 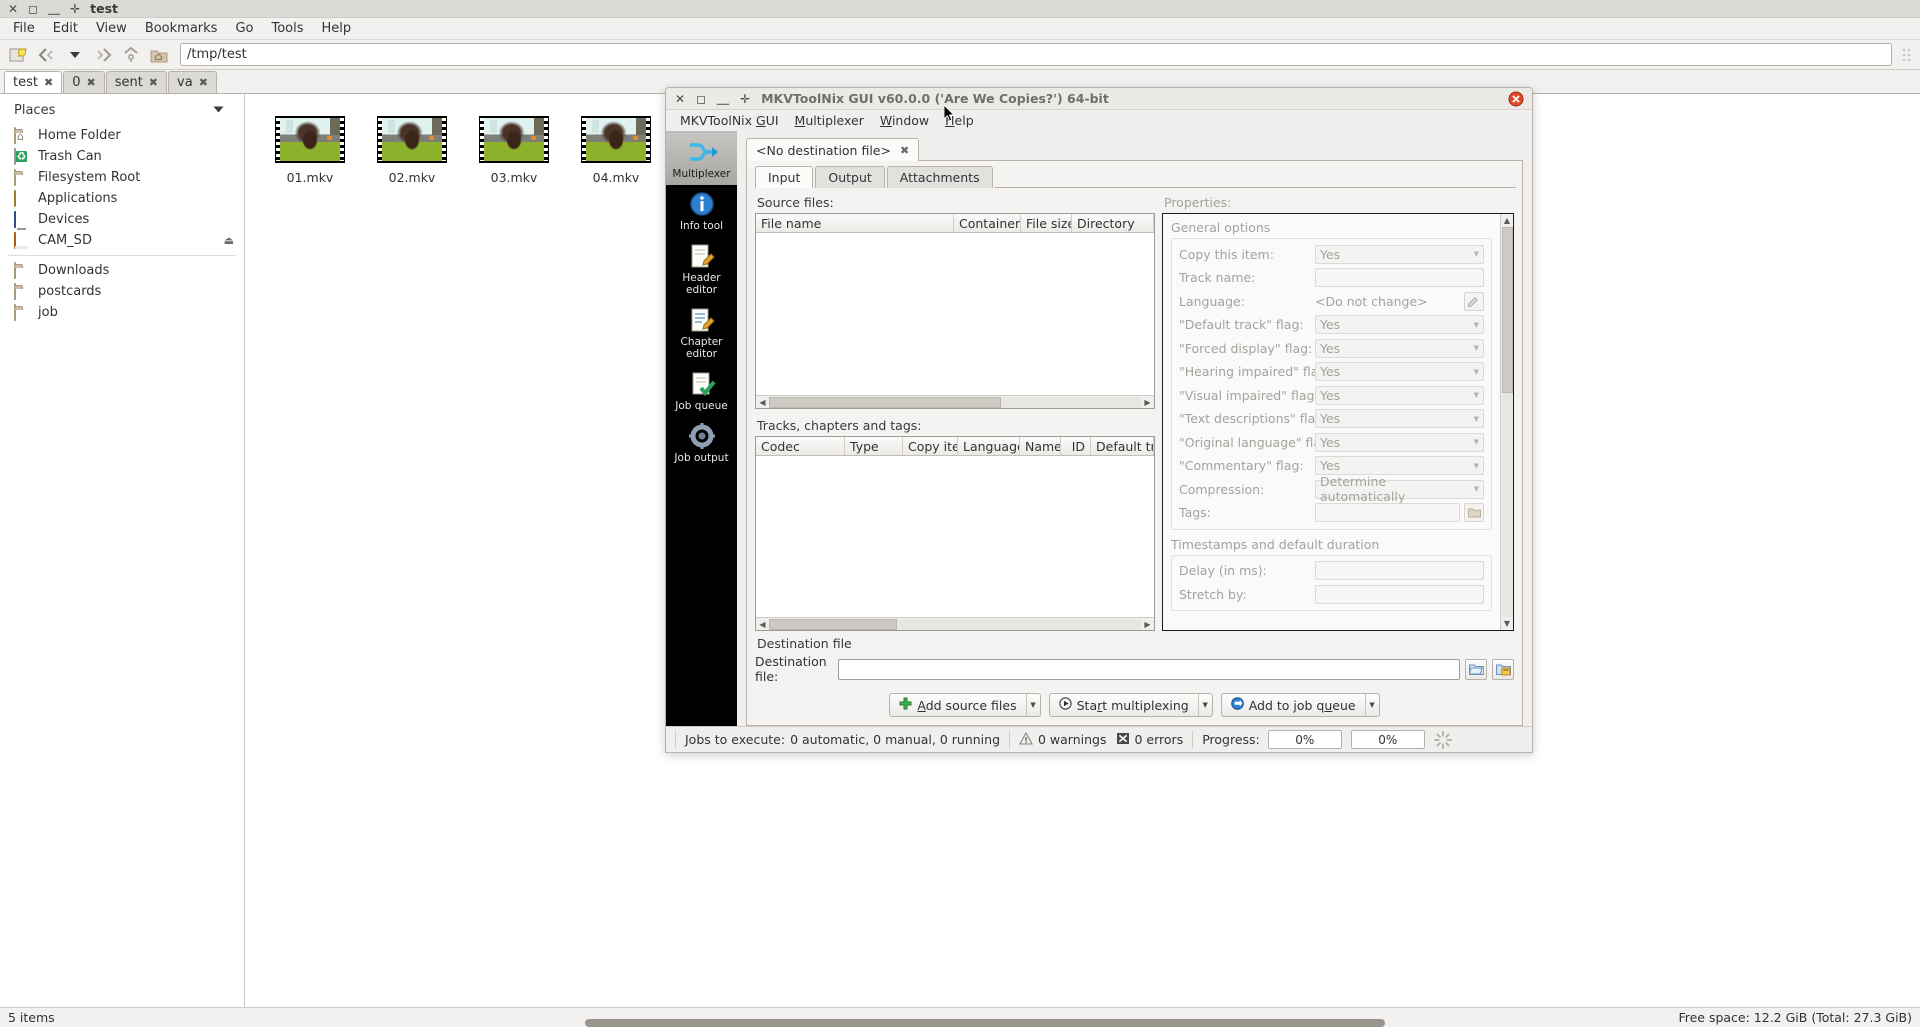 What do you see at coordinates (33, 82) in the screenshot?
I see `tab-test: test ✖` at bounding box center [33, 82].